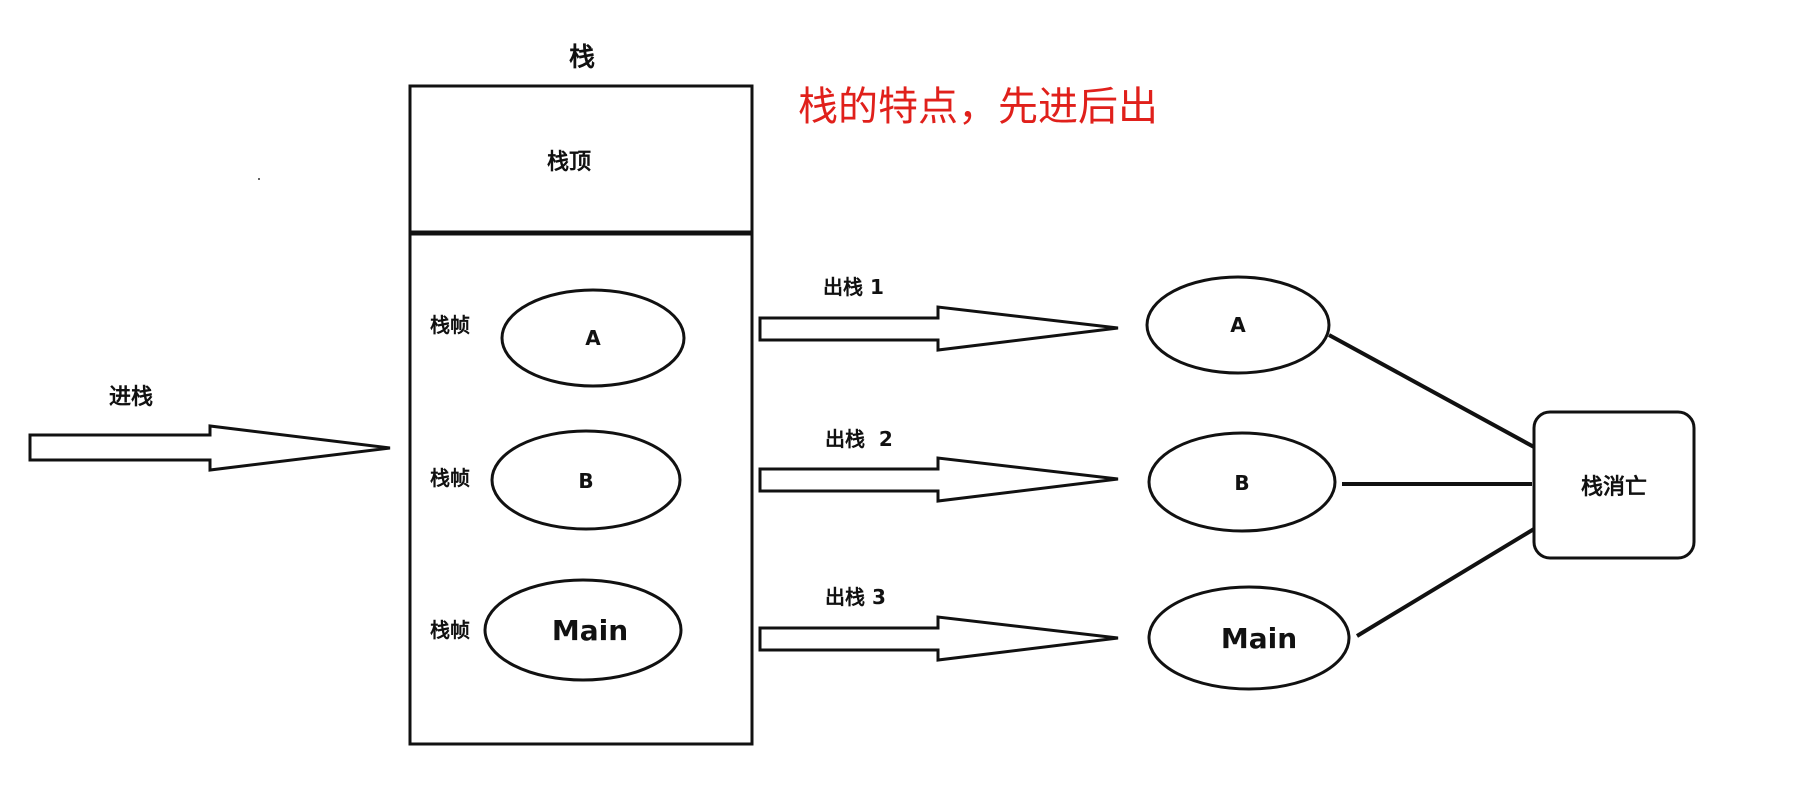 Image resolution: width=1794 pixels, height=794 pixels. Describe the element at coordinates (450, 325) in the screenshot. I see `frame-label-a: 栈帧` at that location.